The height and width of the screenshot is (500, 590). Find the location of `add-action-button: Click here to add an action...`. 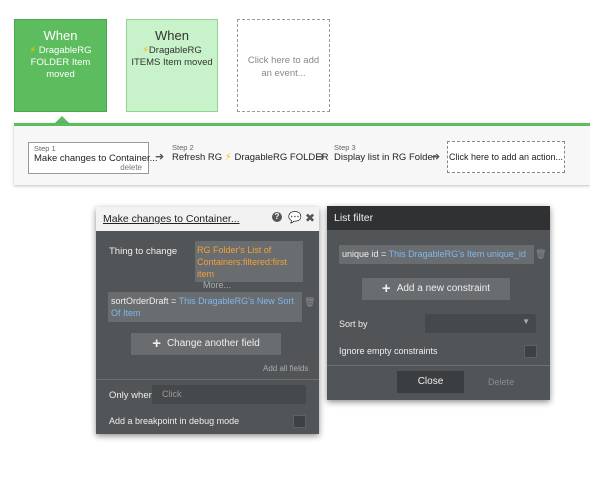

add-action-button: Click here to add an action... is located at coordinates (506, 157).